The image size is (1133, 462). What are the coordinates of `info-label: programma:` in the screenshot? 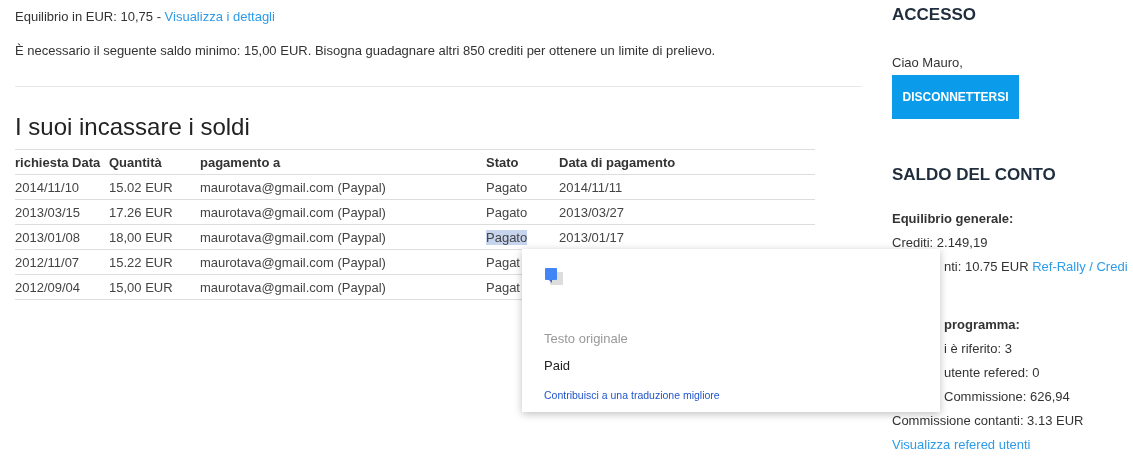 It's located at (982, 324).